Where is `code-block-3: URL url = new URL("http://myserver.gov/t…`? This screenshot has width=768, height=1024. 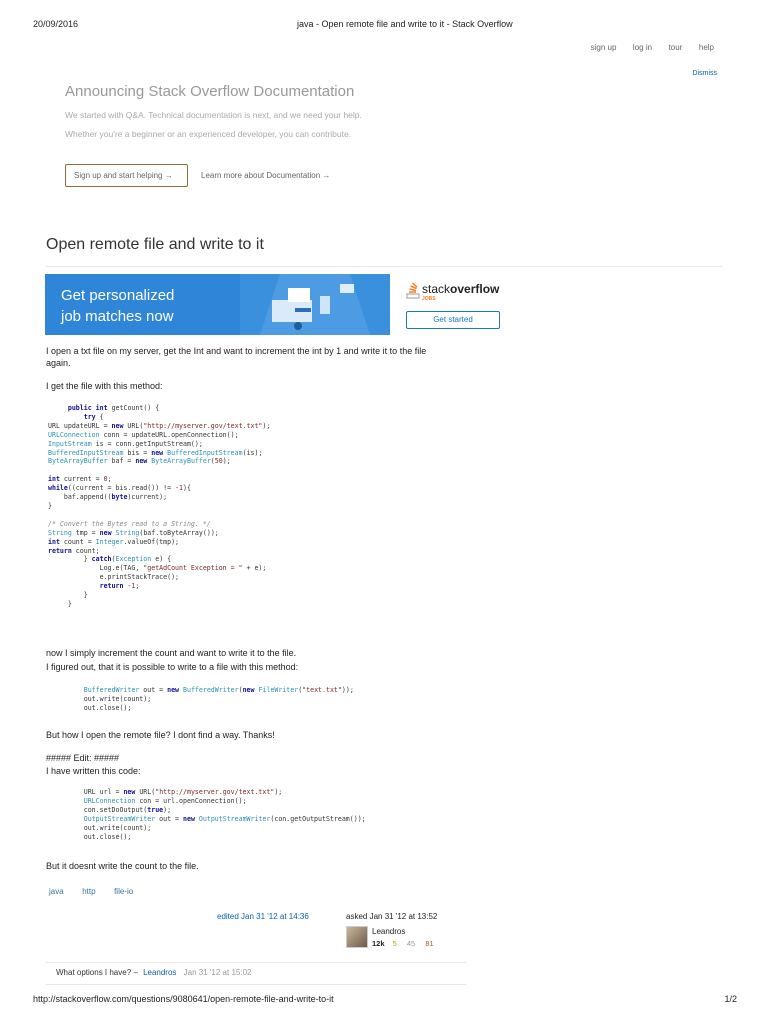
code-block-3: URL url = new URL("http://myserver.gov/t… is located at coordinates (207, 814).